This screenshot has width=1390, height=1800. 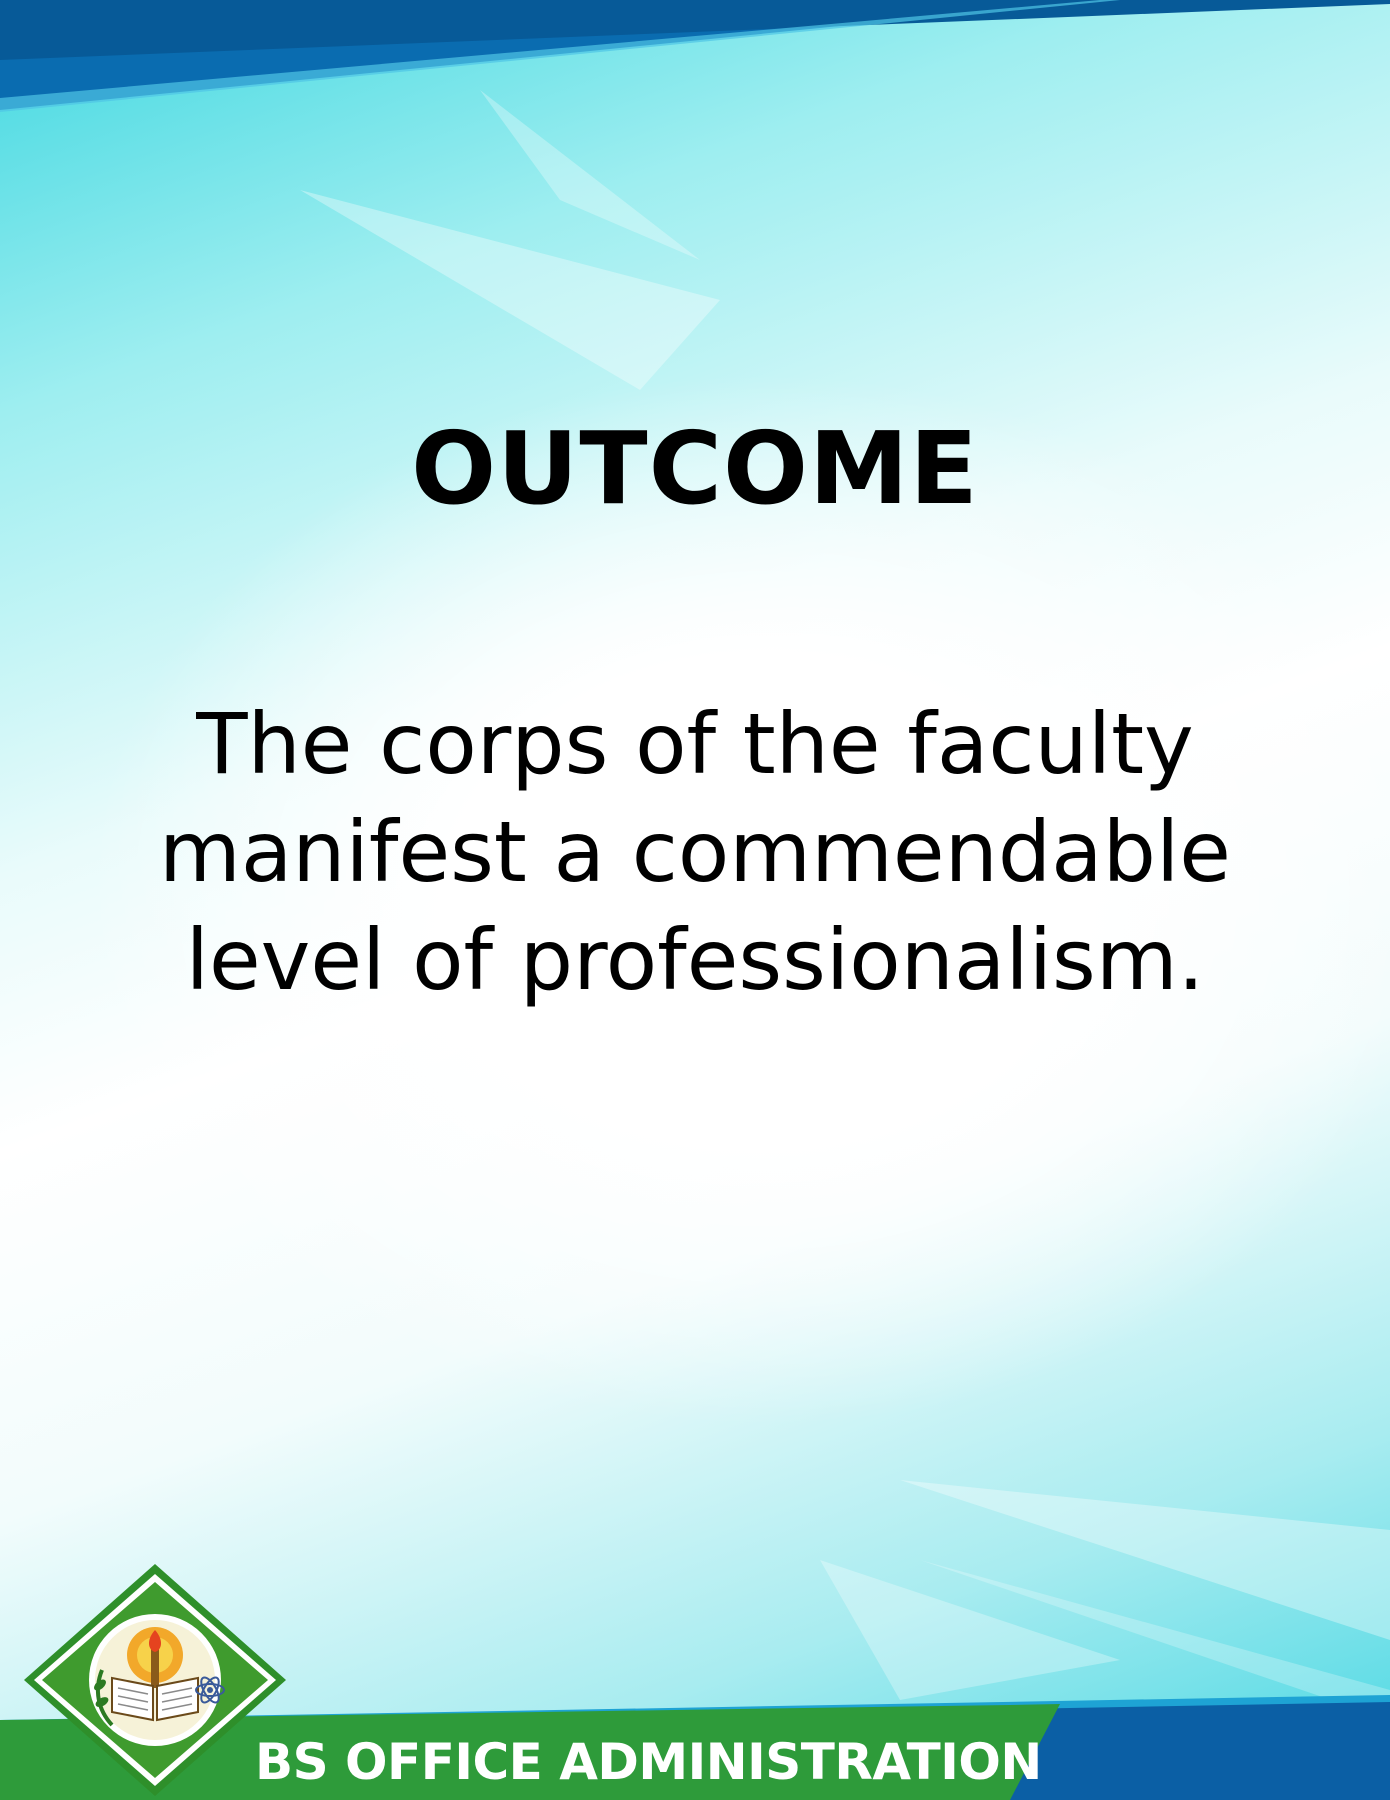 I want to click on slide-title: OUTCOME, so click(x=695, y=468).